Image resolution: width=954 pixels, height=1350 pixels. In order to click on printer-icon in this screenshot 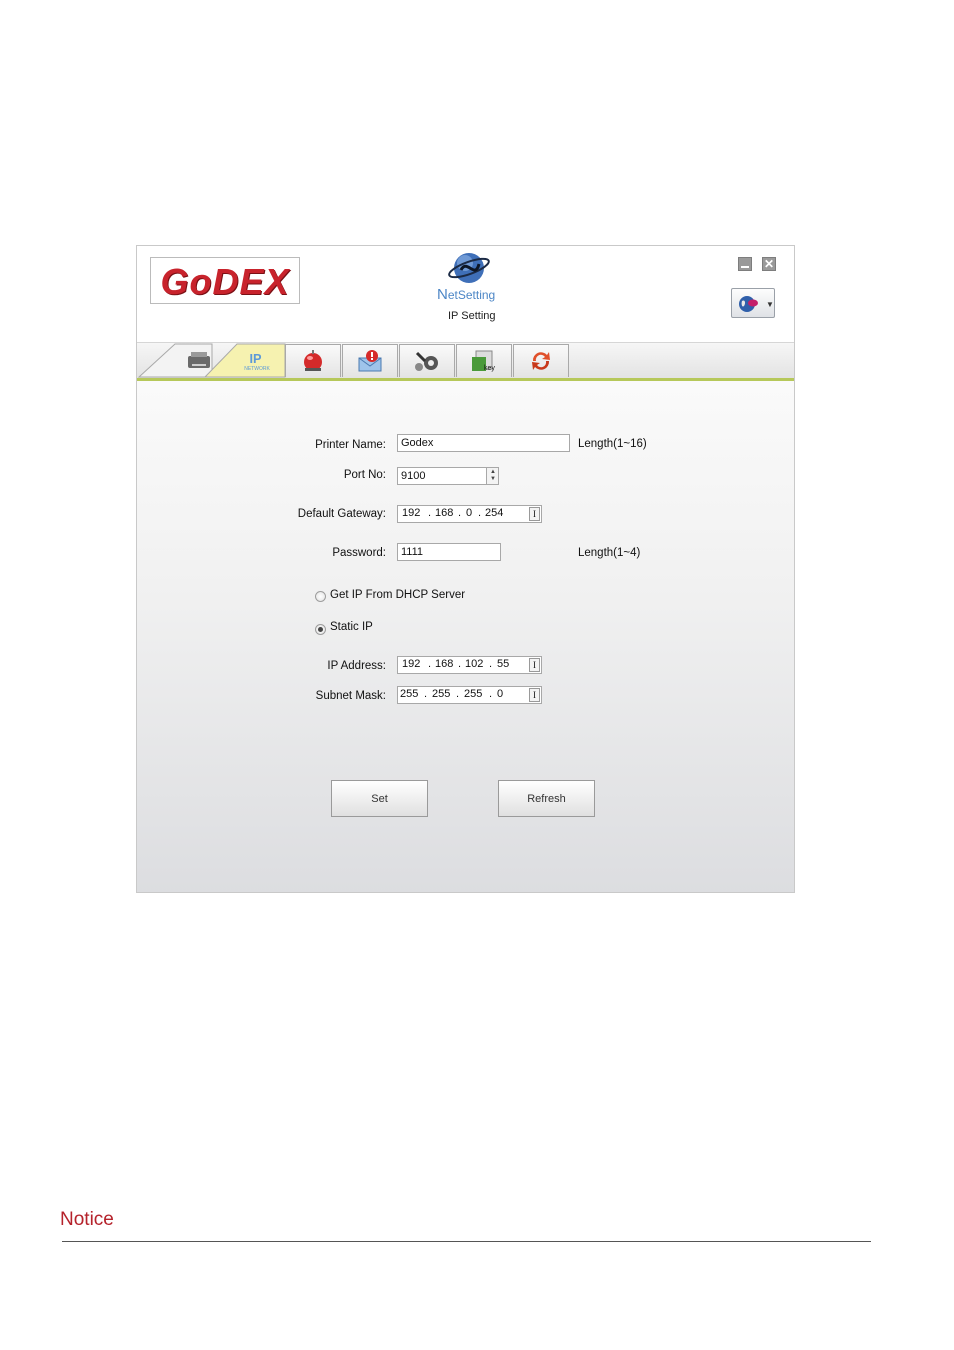, I will do `click(199, 359)`.